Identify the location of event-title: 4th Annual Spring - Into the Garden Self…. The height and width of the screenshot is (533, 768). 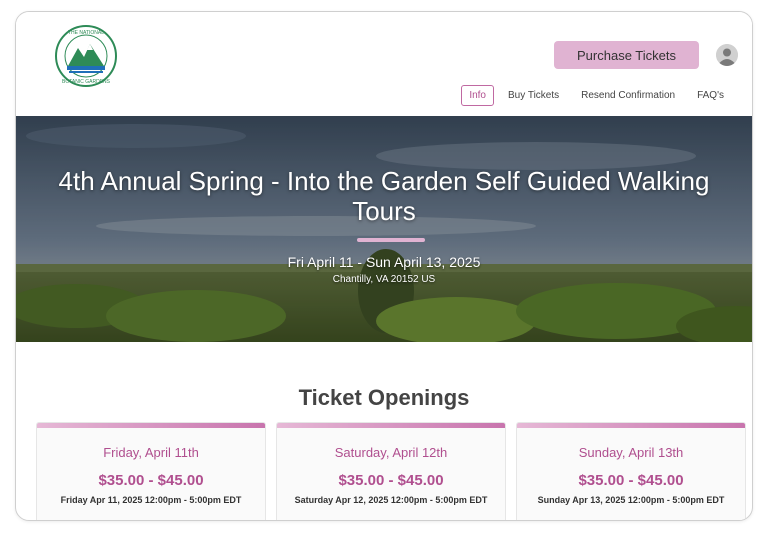
(384, 196).